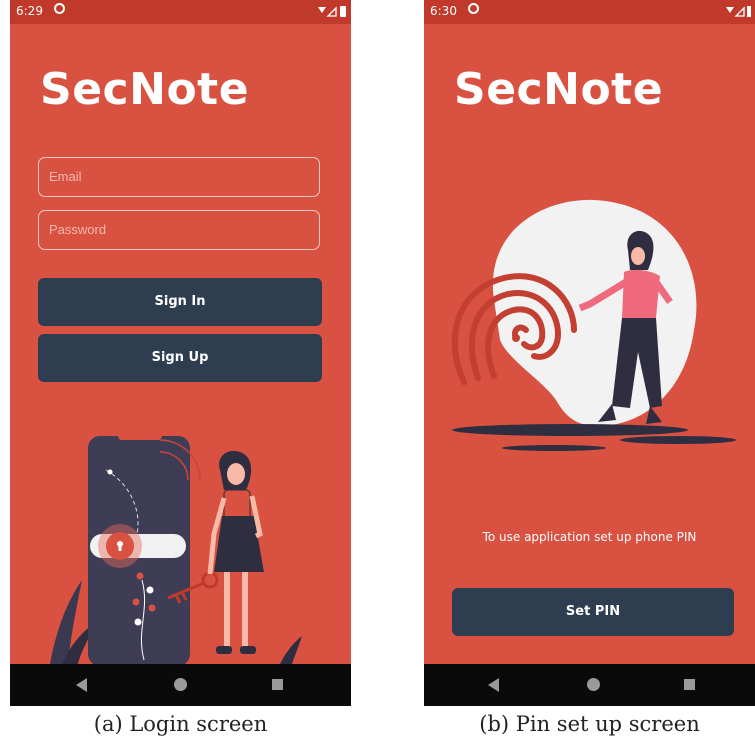 This screenshot has height=749, width=755. What do you see at coordinates (589, 724) in the screenshot?
I see `caption-pin-setup: (b) Pin set up screen` at bounding box center [589, 724].